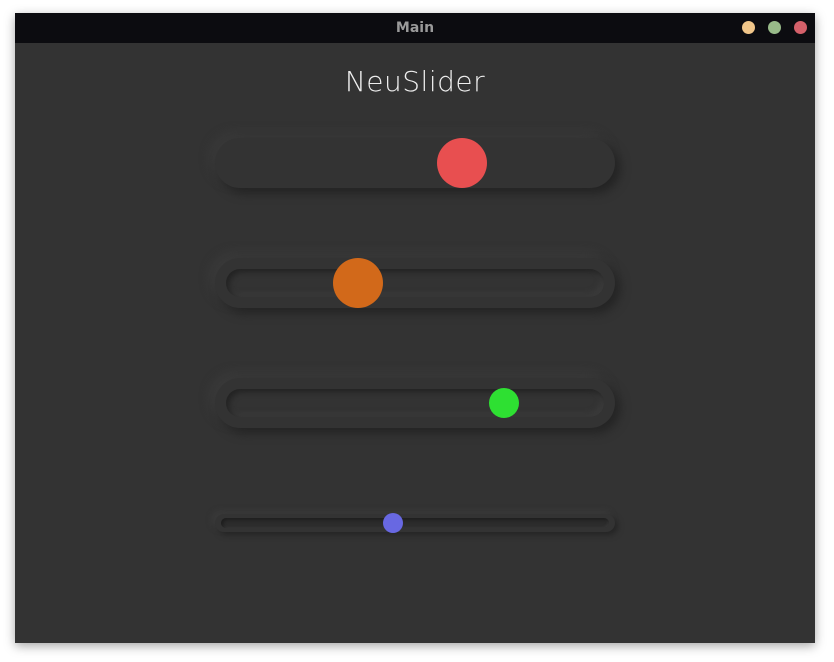 The width and height of the screenshot is (834, 662). Describe the element at coordinates (774, 27) in the screenshot. I see `maximize-button` at that location.